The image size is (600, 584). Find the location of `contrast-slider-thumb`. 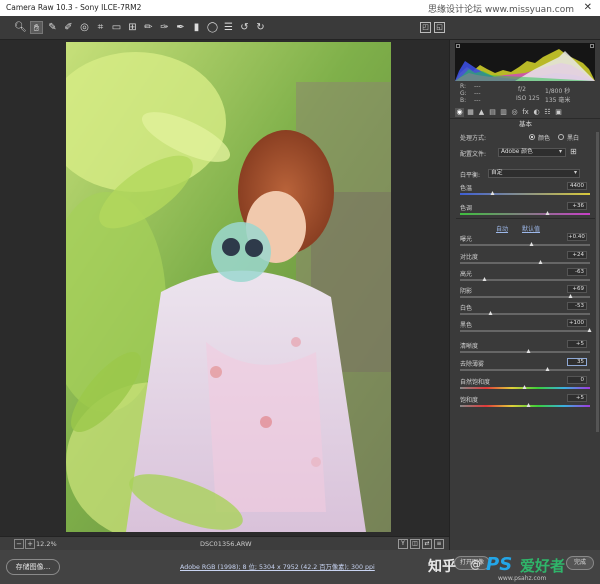

contrast-slider-thumb is located at coordinates (540, 262).